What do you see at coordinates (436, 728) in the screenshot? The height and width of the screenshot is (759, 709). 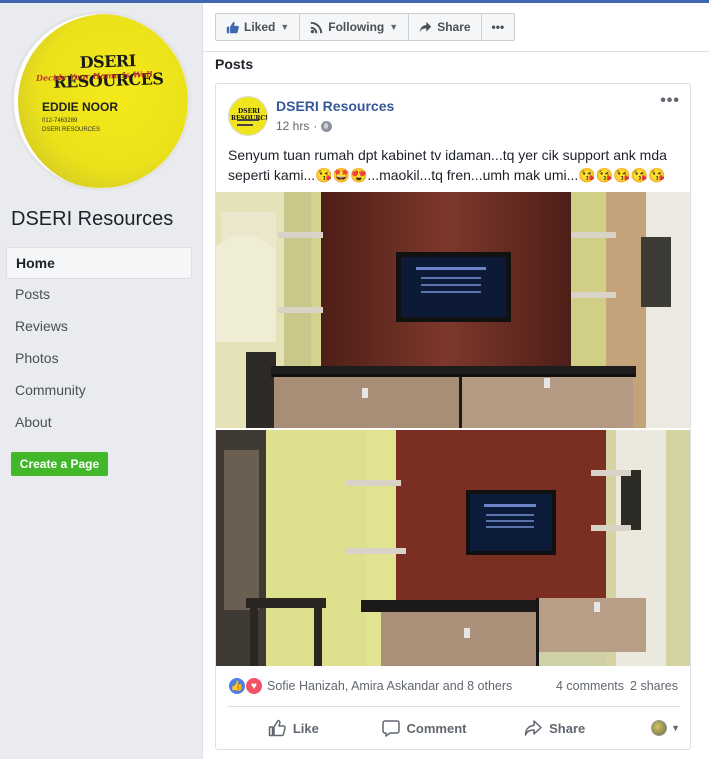 I see `comment-label: Comment` at bounding box center [436, 728].